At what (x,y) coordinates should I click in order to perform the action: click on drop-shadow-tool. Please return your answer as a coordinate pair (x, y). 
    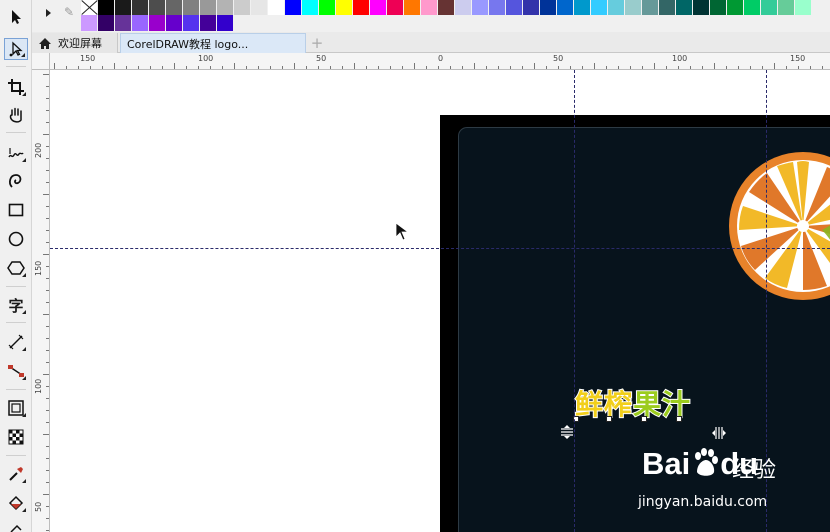
    Looking at the image, I should click on (16, 408).